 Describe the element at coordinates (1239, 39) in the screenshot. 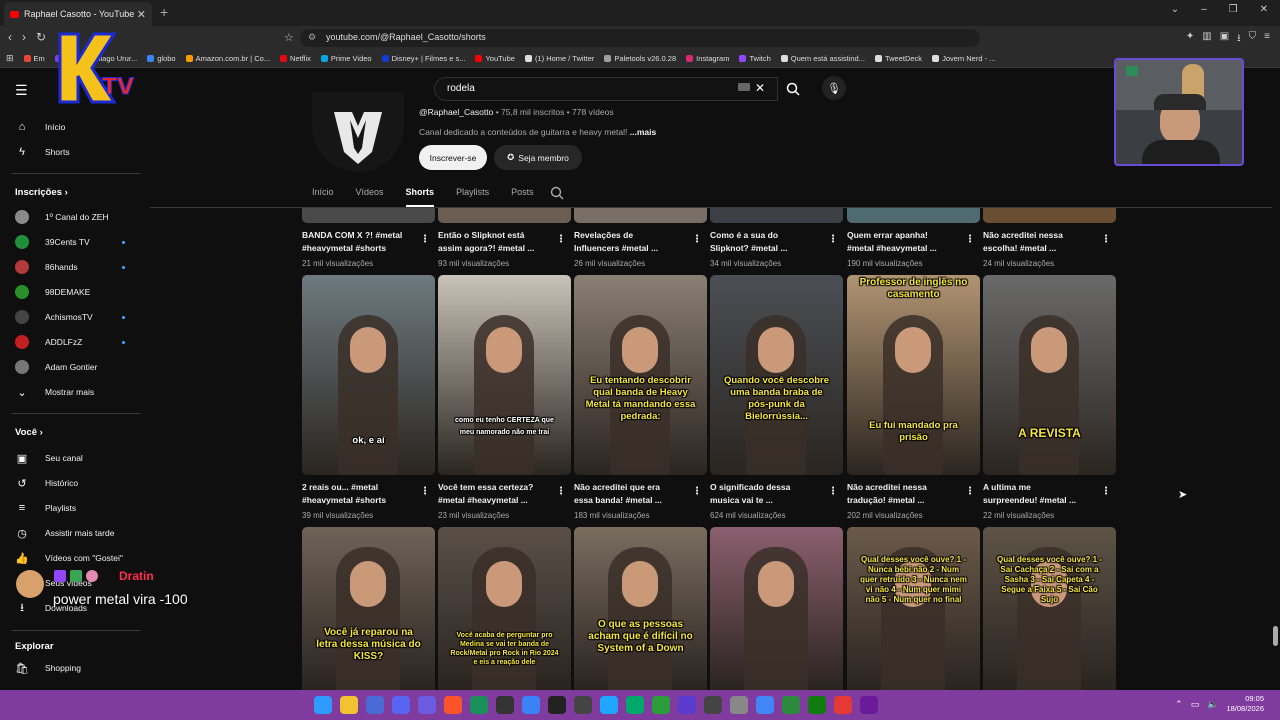

I see `download-icon: ⭳` at that location.